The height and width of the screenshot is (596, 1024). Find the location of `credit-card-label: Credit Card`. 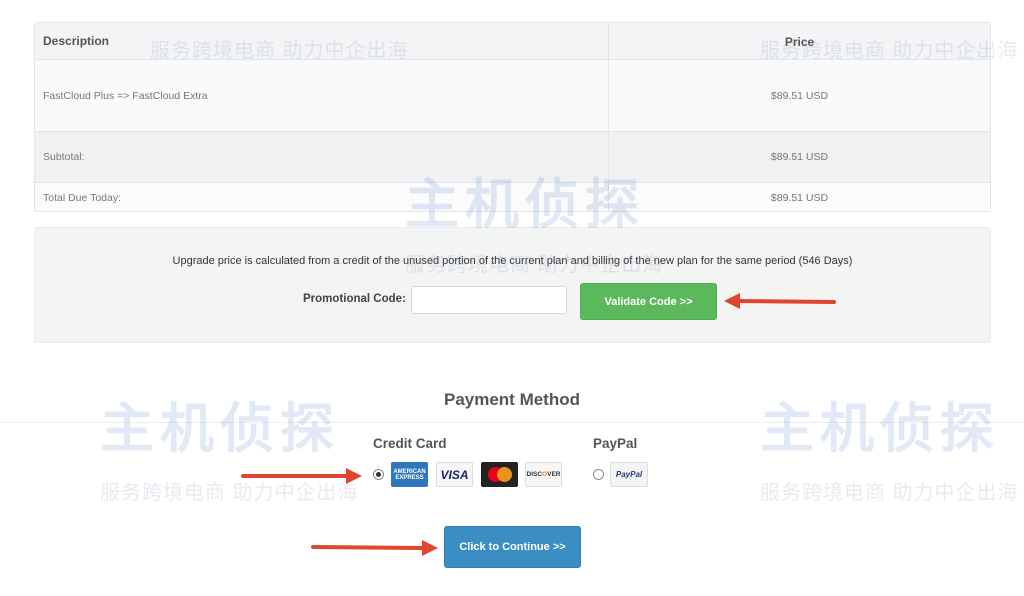

credit-card-label: Credit Card is located at coordinates (410, 443).